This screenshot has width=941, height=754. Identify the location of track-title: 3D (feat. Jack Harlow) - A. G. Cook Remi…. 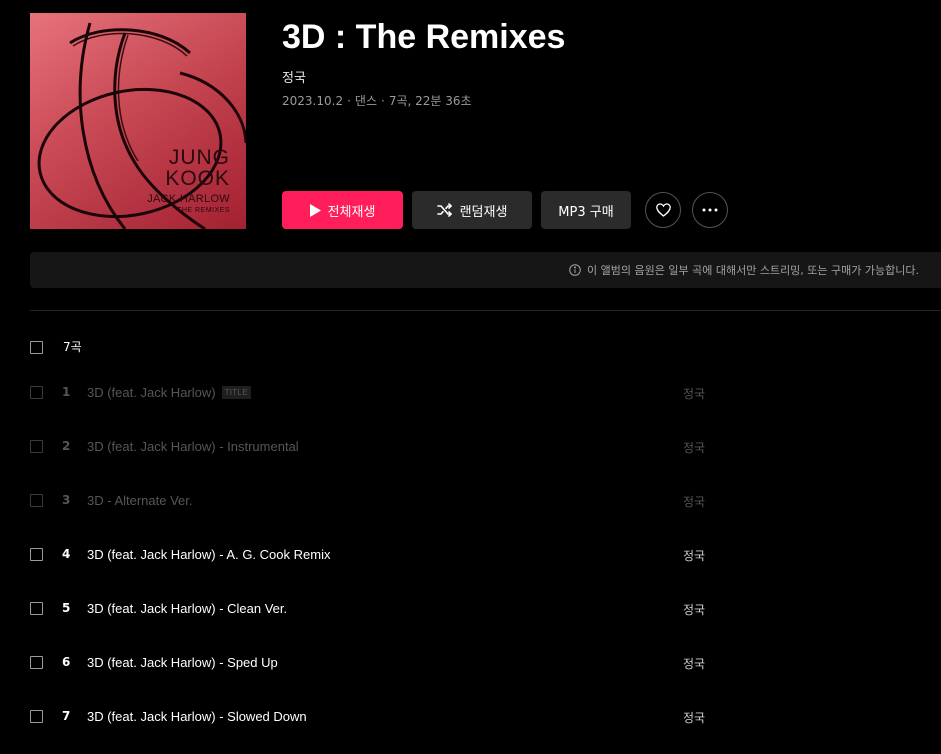
(208, 554).